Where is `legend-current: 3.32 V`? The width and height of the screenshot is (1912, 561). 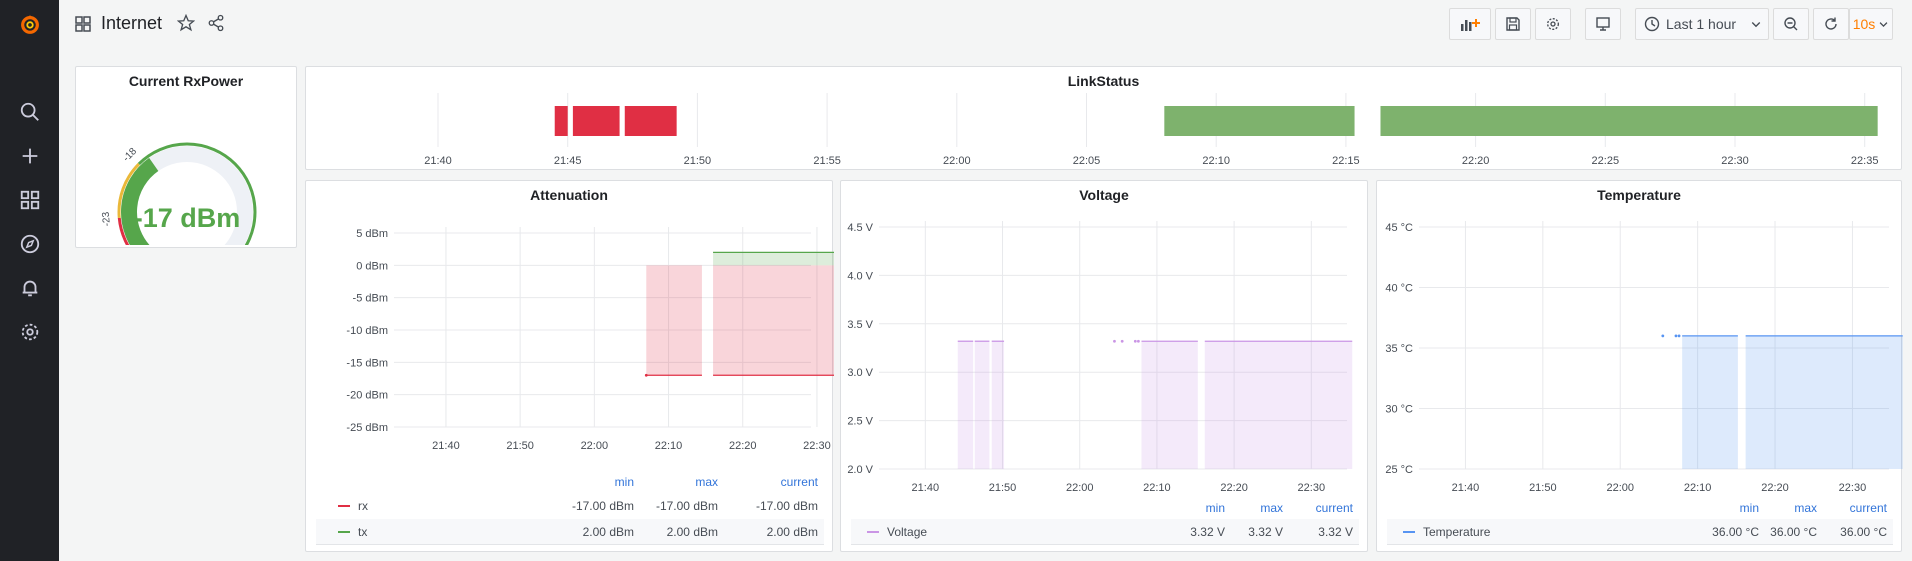 legend-current: 3.32 V is located at coordinates (1335, 532).